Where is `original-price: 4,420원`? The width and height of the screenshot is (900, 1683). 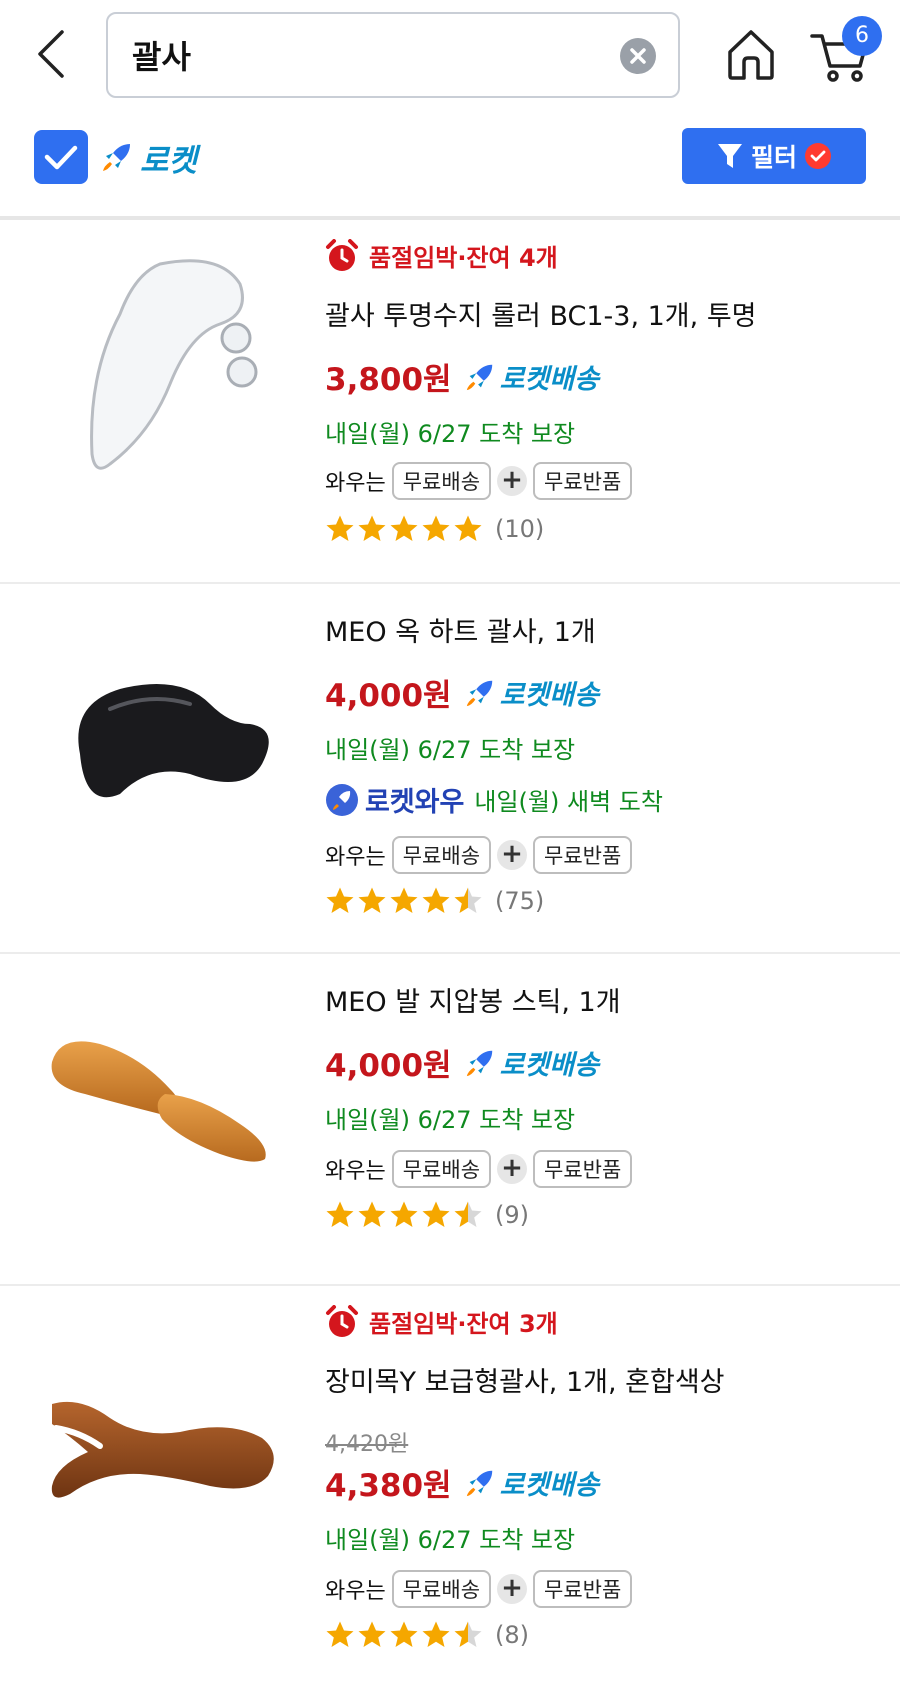
original-price: 4,420원 is located at coordinates (367, 1444).